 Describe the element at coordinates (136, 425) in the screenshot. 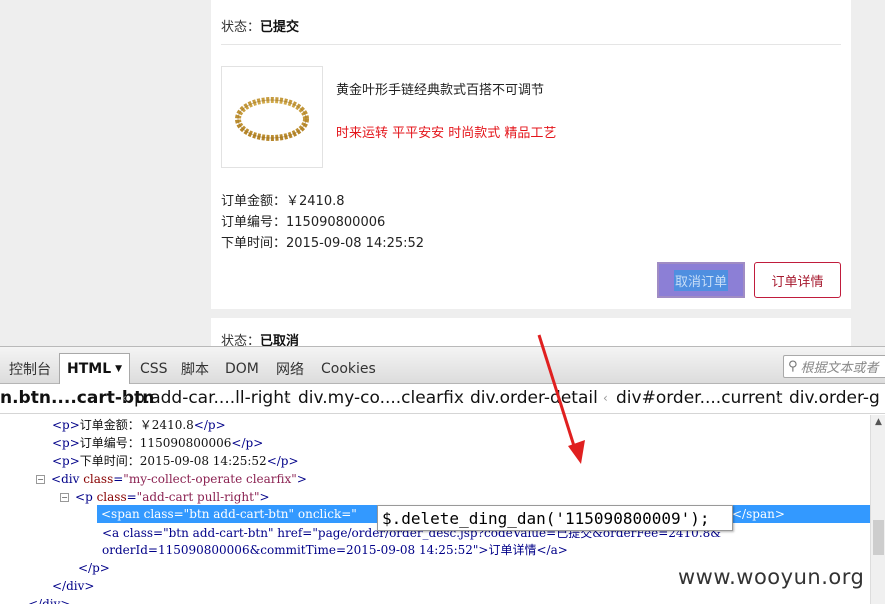

I see `tree-text: 订单金额：￥2410.8` at that location.